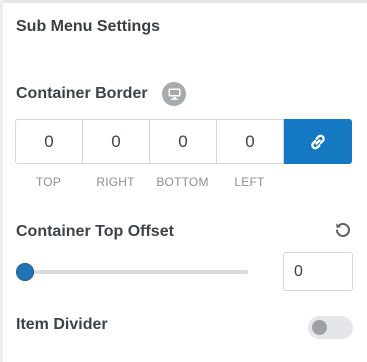 The height and width of the screenshot is (362, 367). I want to click on border-right-input: 0, so click(115, 141).